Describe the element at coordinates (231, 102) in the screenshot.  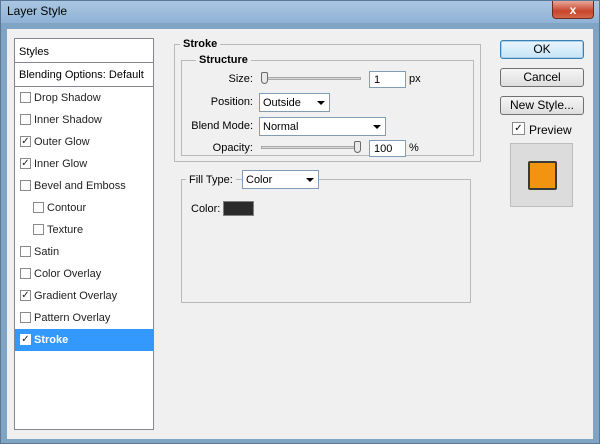
I see `position-label: Position:` at that location.